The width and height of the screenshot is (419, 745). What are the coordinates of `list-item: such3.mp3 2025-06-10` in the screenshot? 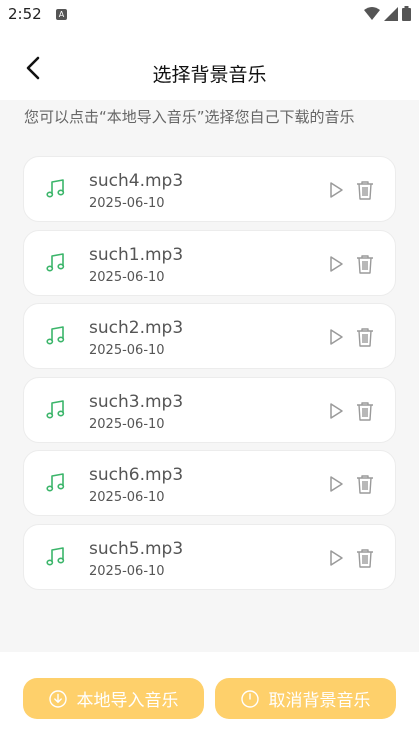 It's located at (209, 409).